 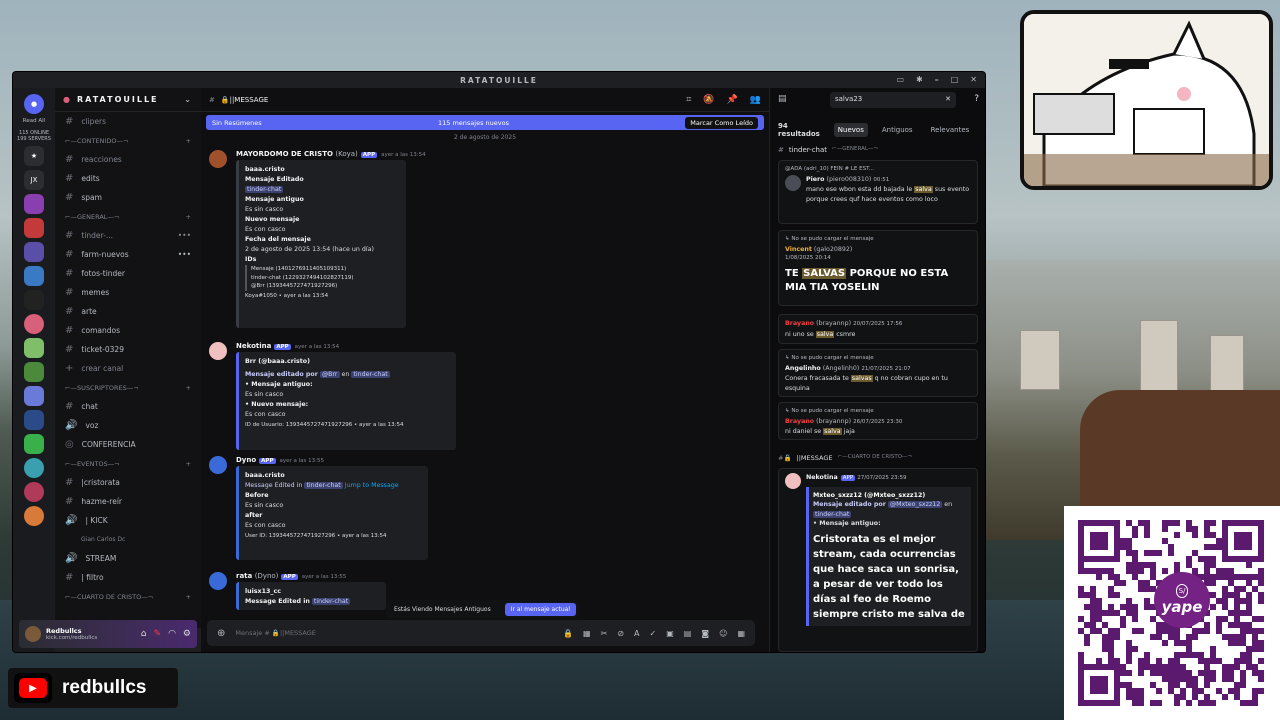 What do you see at coordinates (705, 633) in the screenshot?
I see `sticker-icon: ◙` at bounding box center [705, 633].